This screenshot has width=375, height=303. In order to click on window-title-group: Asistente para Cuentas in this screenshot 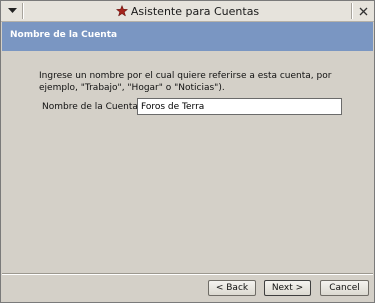, I will do `click(187, 11)`.